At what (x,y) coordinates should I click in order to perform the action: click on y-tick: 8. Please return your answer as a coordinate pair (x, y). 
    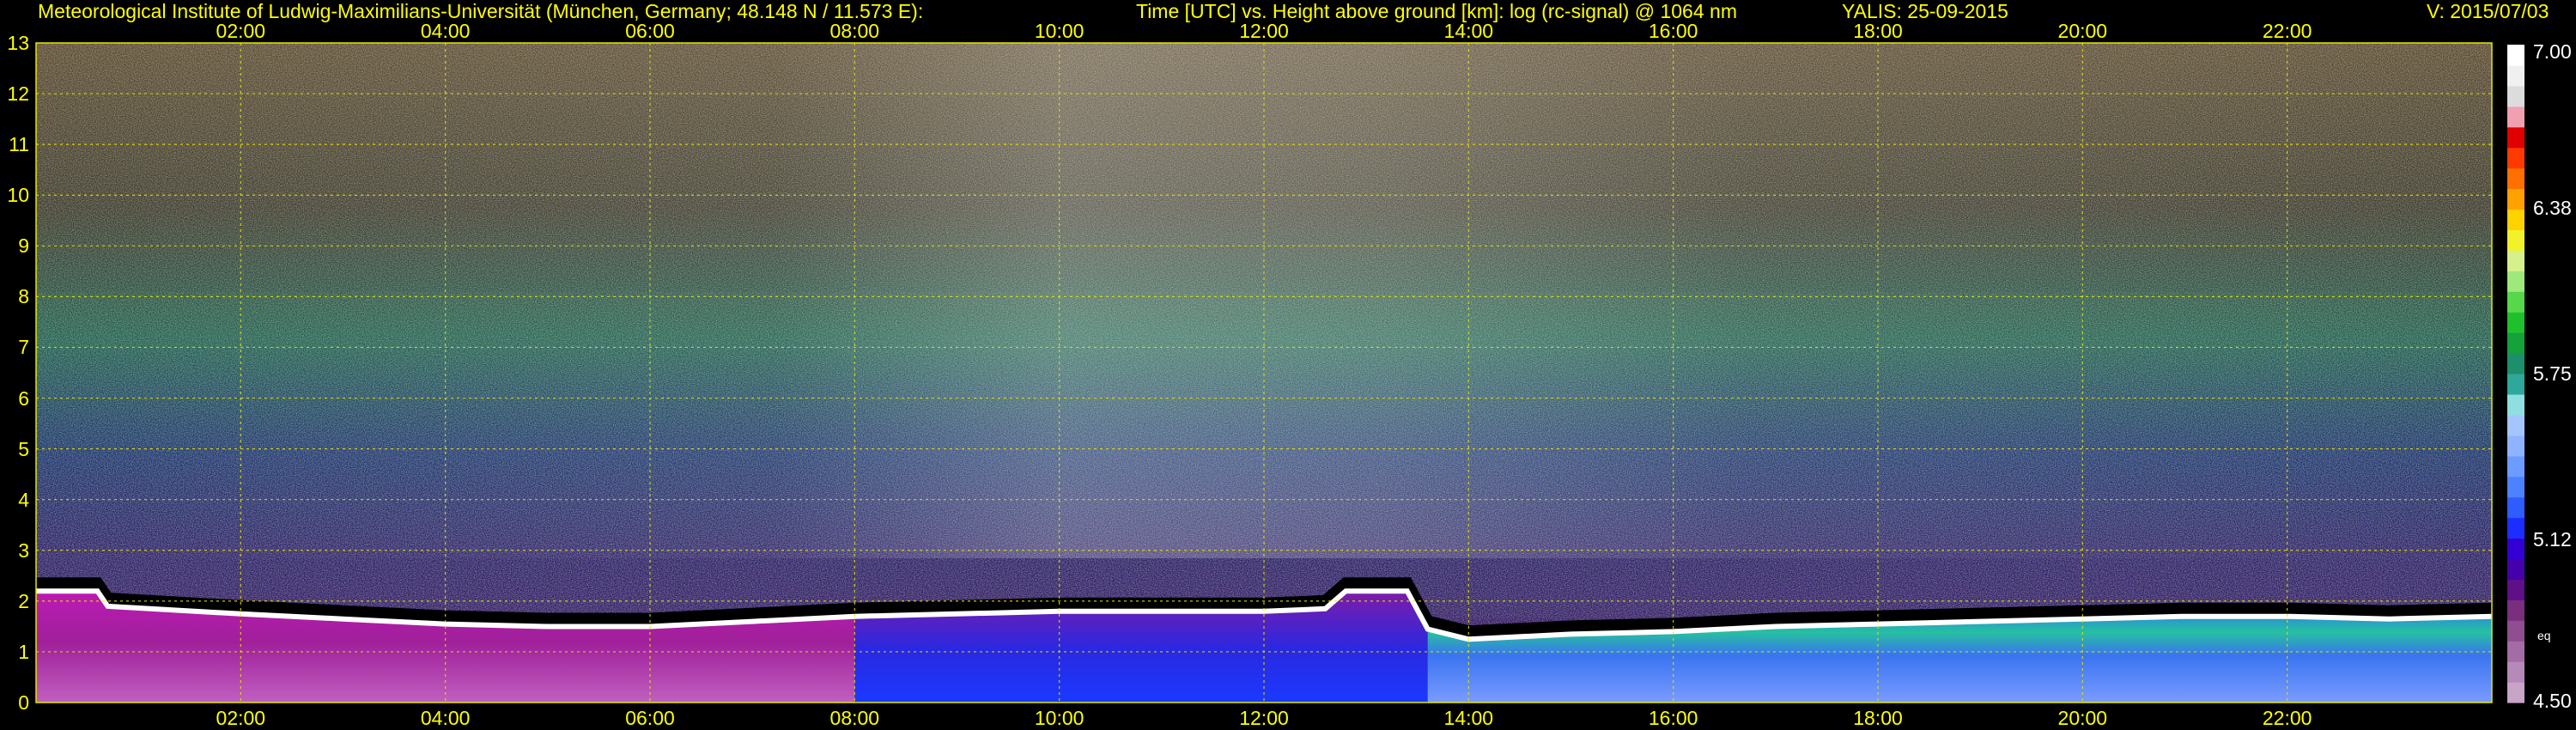
    Looking at the image, I should click on (23, 296).